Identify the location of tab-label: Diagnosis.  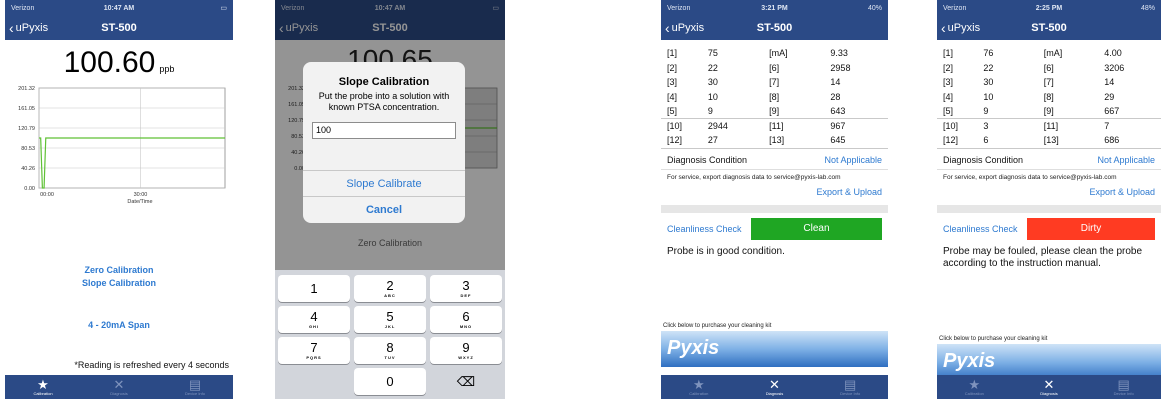
(119, 393).